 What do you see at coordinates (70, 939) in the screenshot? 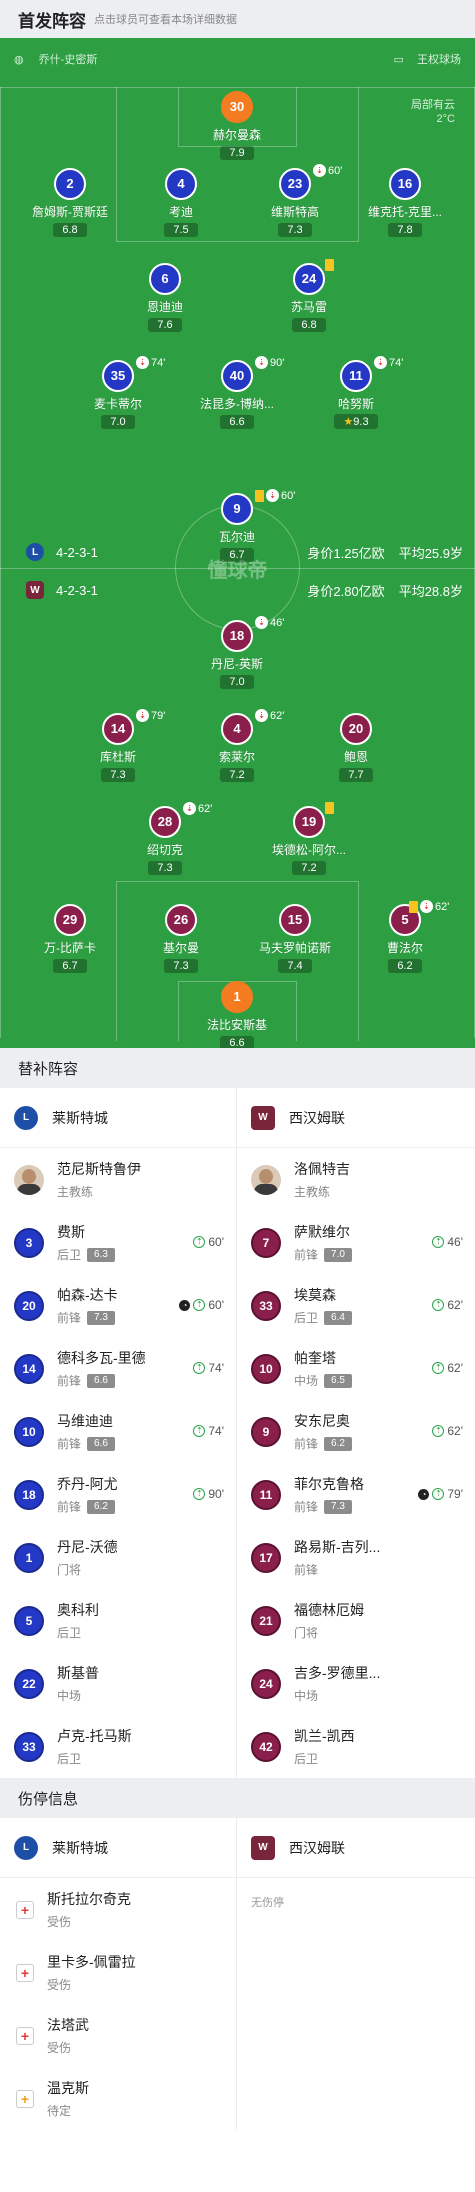
I see `player-away-rb: 29 万-比萨卡 6.7` at bounding box center [70, 939].